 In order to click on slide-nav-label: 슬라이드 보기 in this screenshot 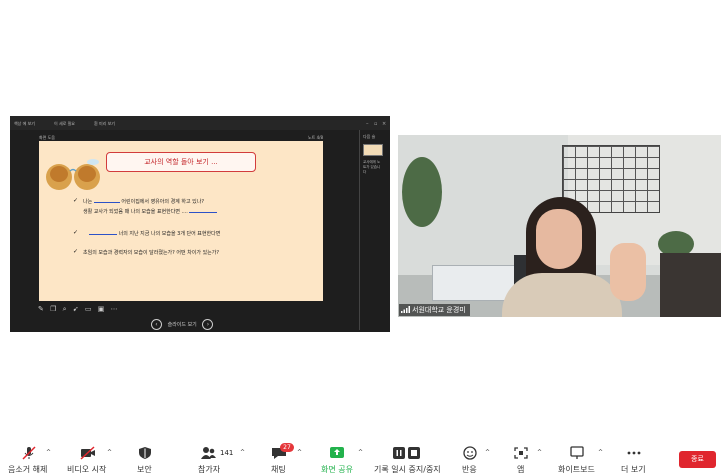, I will do `click(182, 325)`.